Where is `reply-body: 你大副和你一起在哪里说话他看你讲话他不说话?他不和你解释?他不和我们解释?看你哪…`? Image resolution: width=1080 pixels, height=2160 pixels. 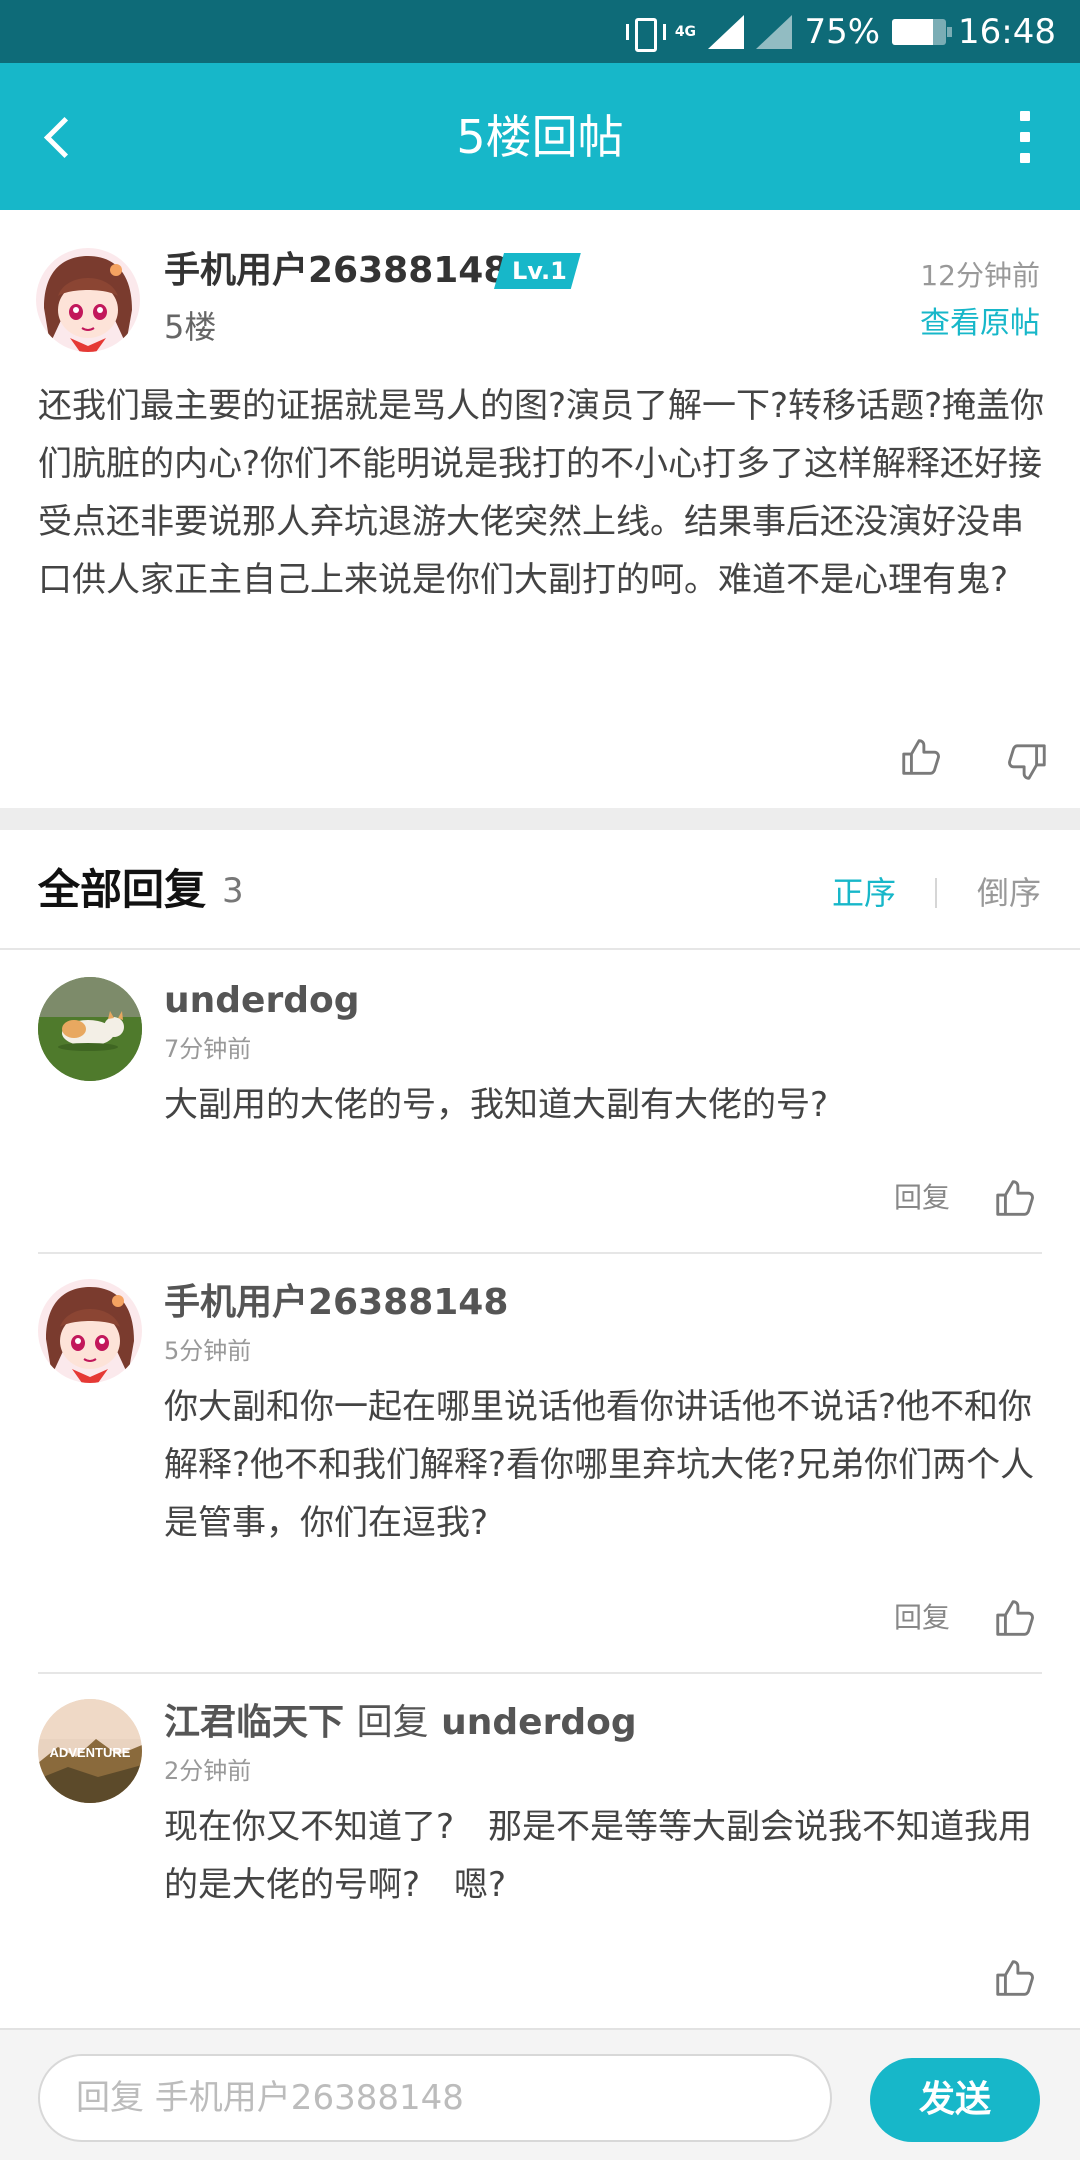 reply-body: 你大副和你一起在哪里说话他看你讲话他不说话?他不和你解释?他不和我们解释?看你哪… is located at coordinates (599, 1465).